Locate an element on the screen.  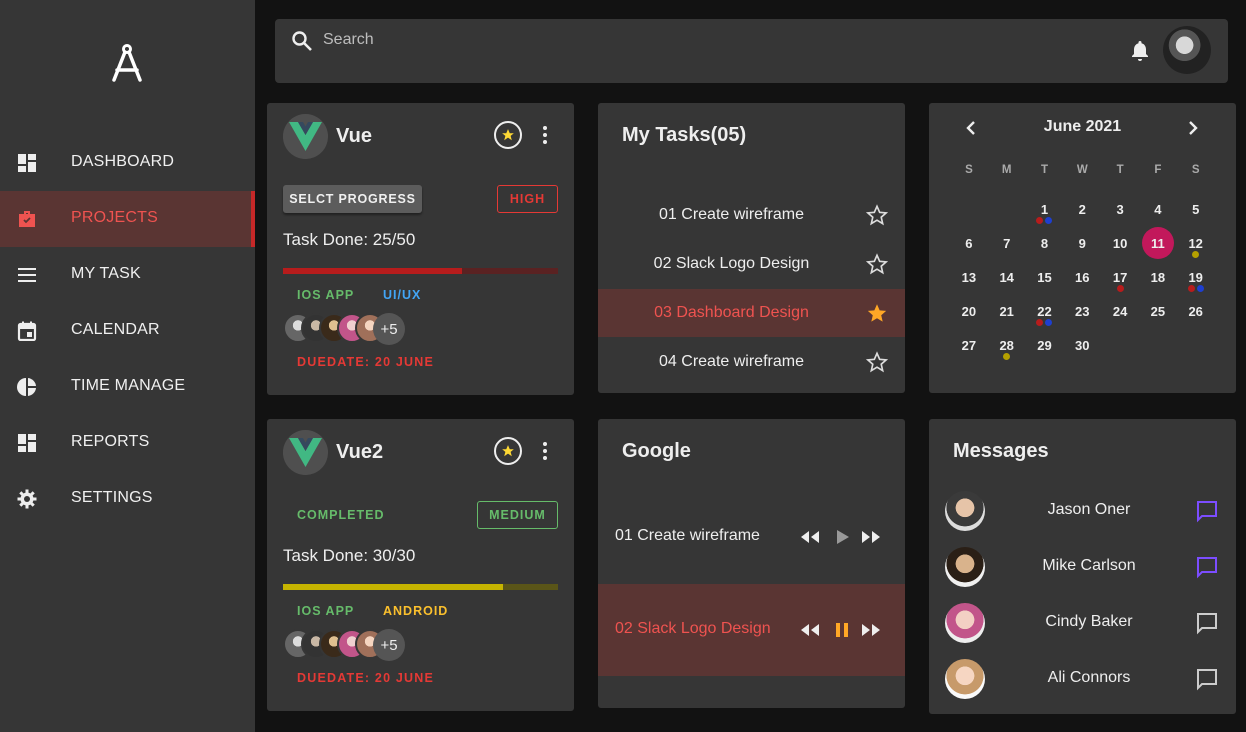
calendar-day: 13 is located at coordinates (969, 277).